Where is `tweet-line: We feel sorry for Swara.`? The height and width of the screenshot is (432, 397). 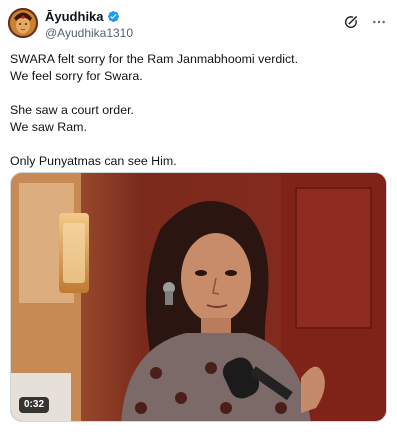
tweet-line: We feel sorry for Swara. is located at coordinates (76, 76).